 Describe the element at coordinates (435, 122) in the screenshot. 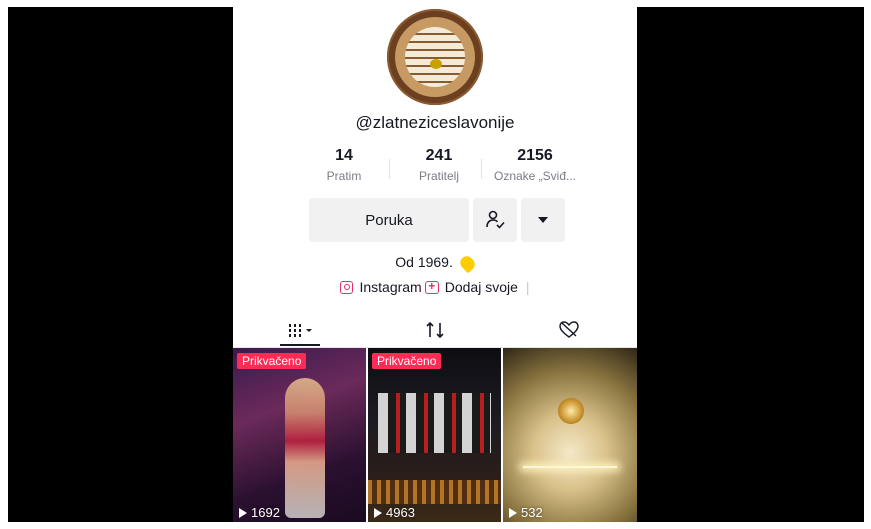

I see `username: @zlatneziceslavonije` at that location.